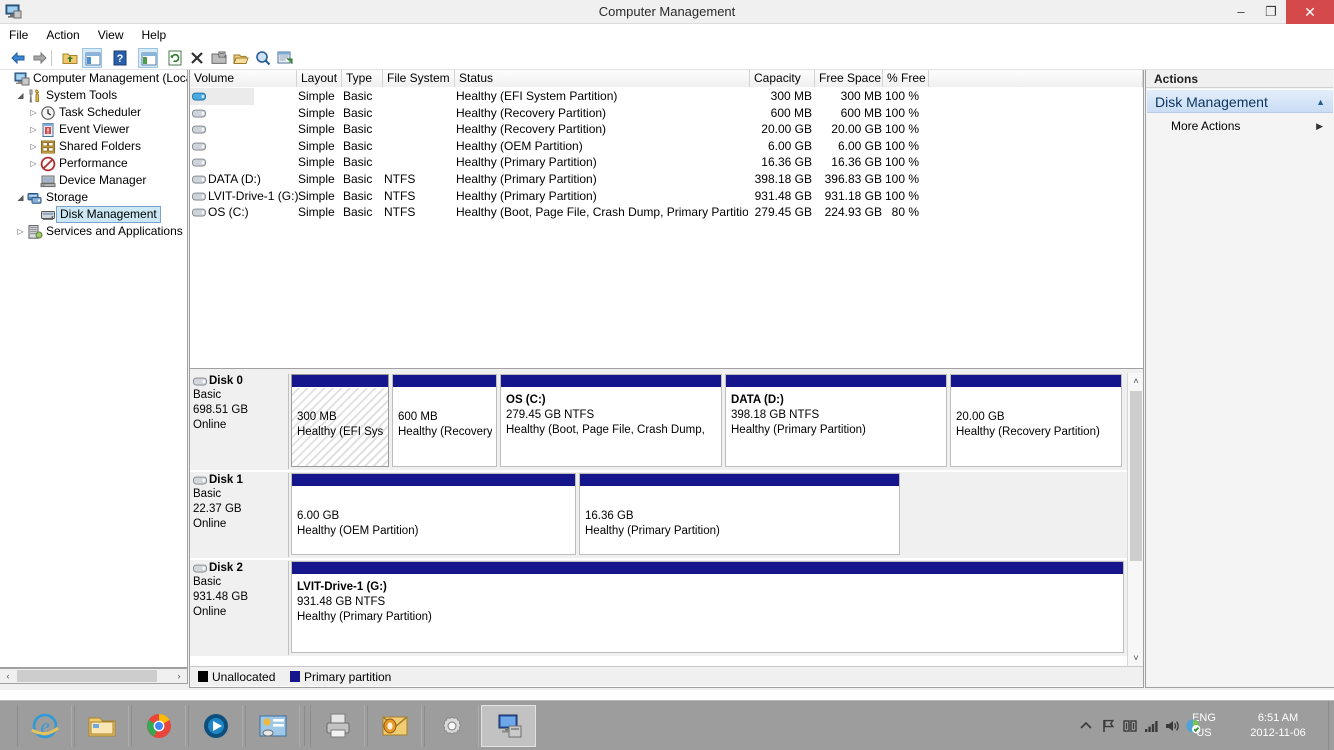  What do you see at coordinates (40, 58) in the screenshot?
I see `toolbar-forward-icon` at bounding box center [40, 58].